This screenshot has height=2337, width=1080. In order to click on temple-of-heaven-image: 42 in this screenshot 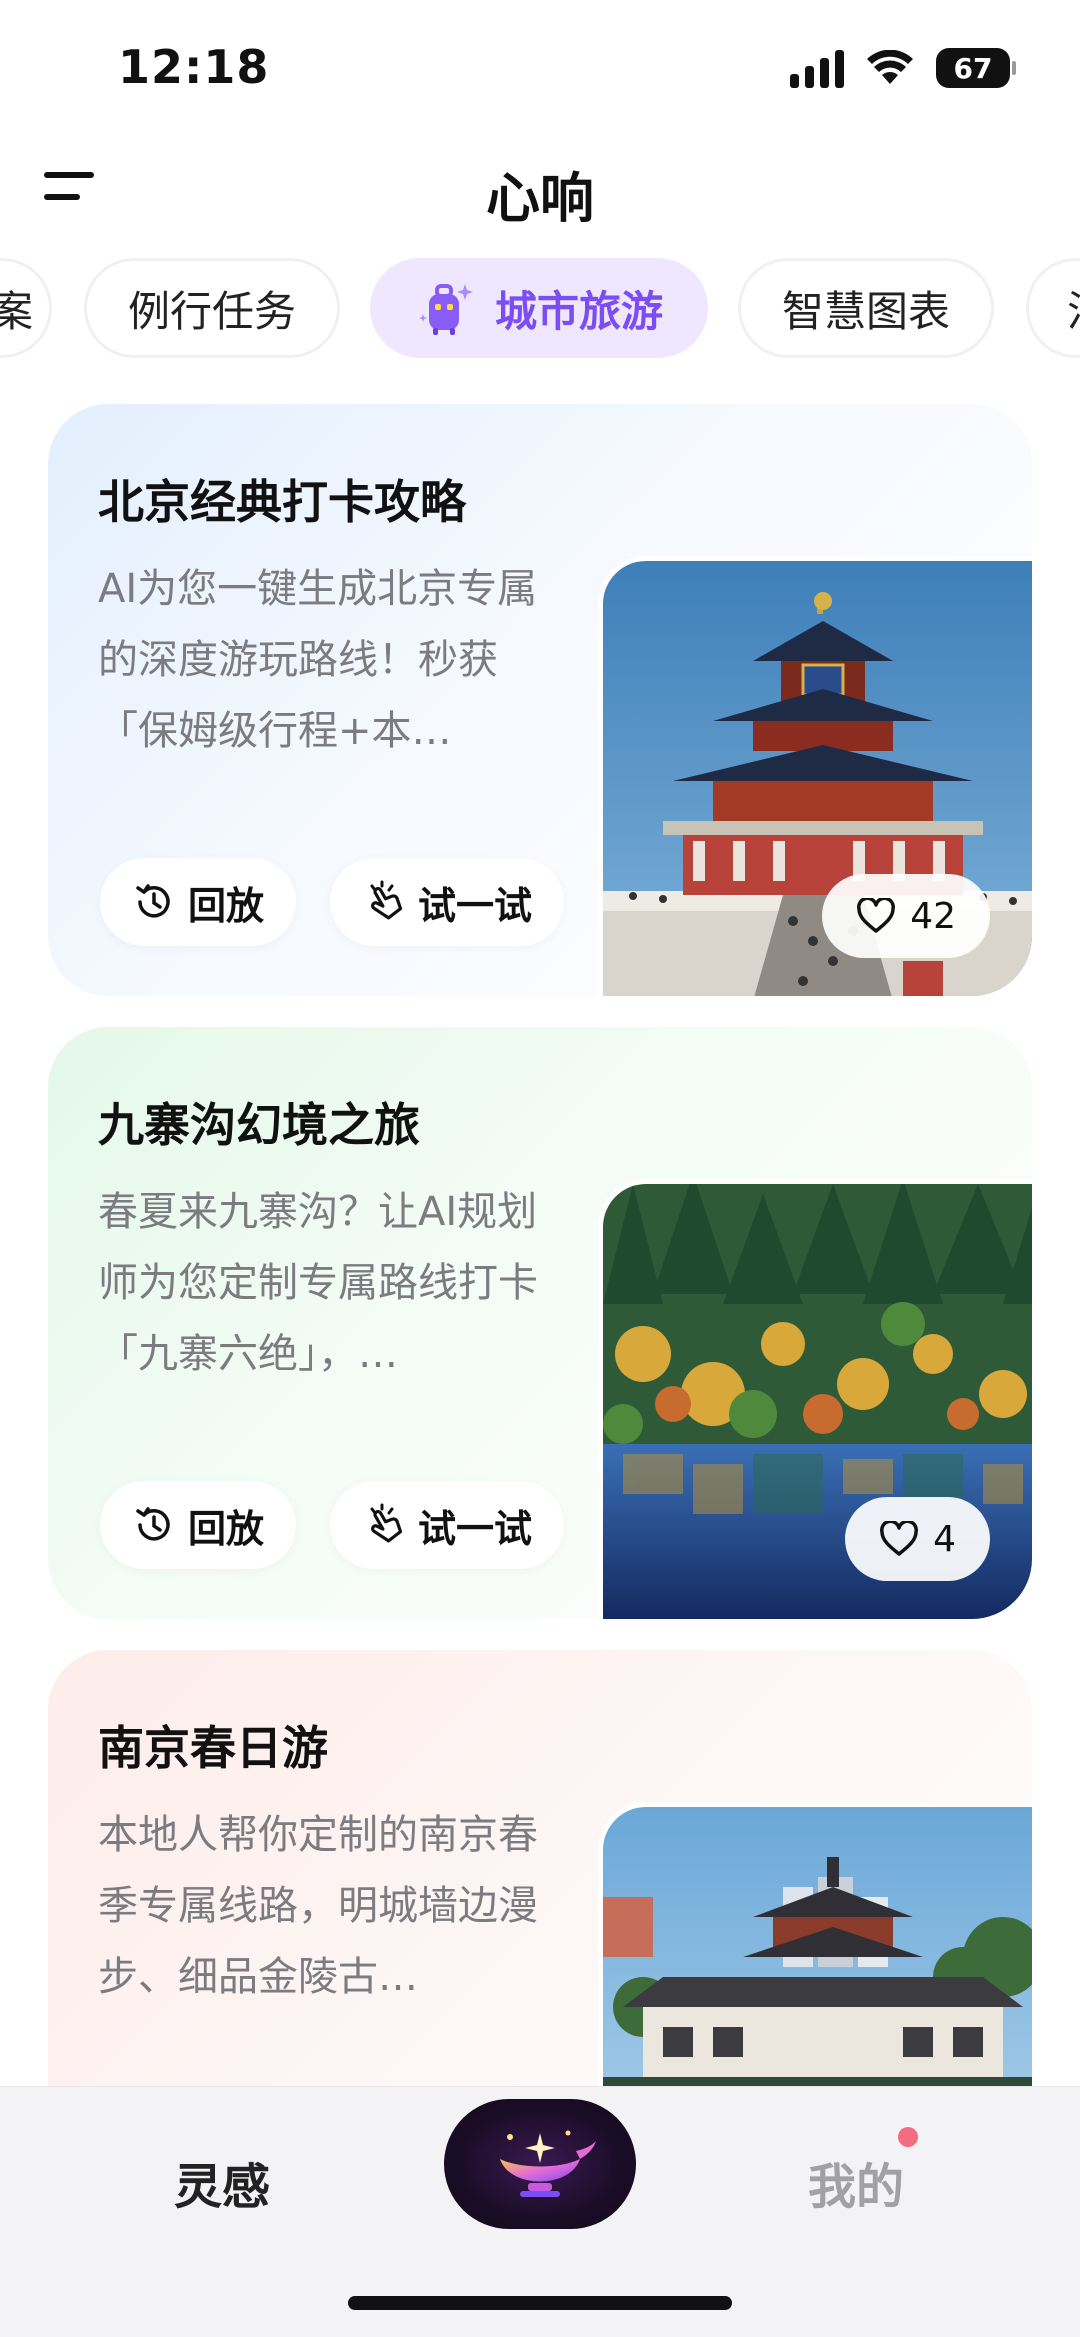, I will do `click(815, 776)`.